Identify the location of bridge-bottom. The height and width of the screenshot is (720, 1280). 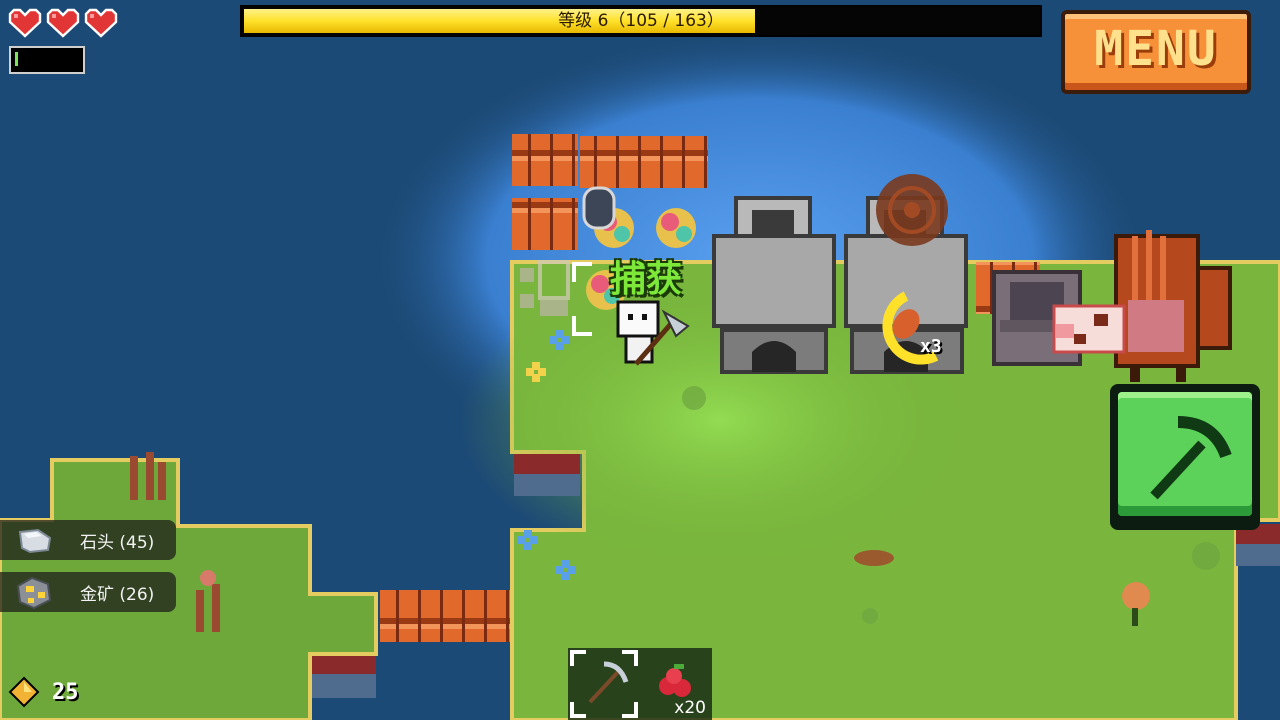
(445, 616).